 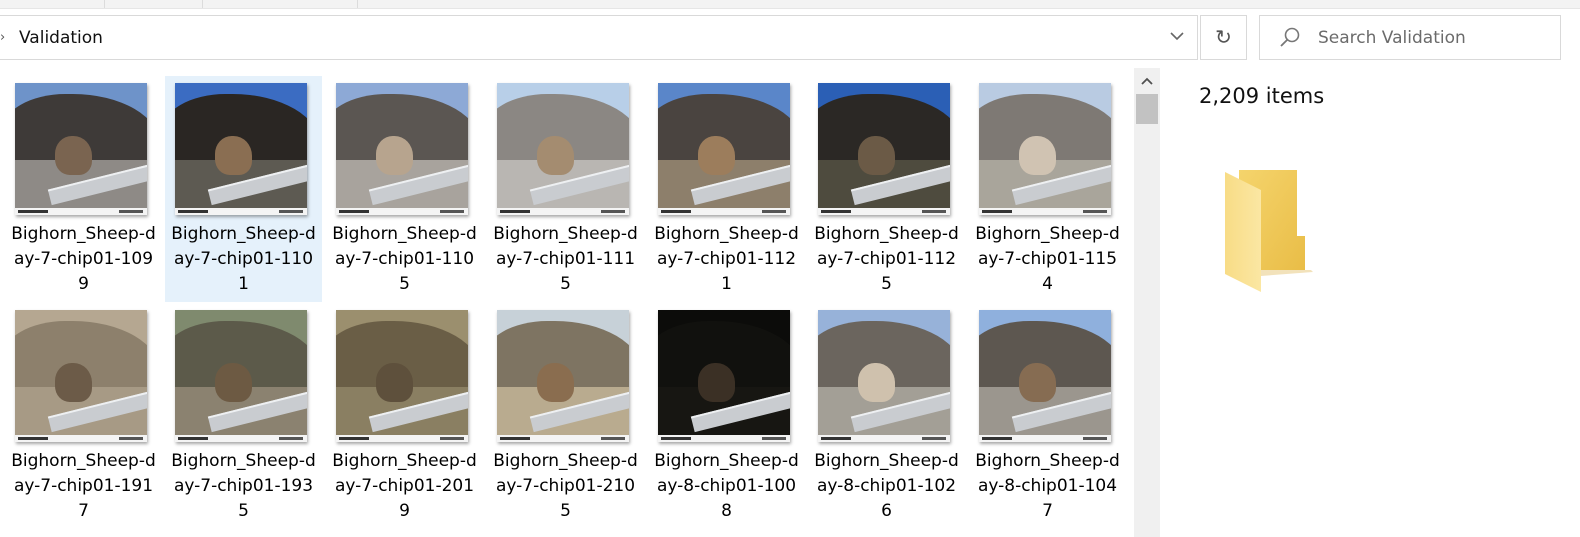 I want to click on address-path: Validation, so click(x=61, y=38).